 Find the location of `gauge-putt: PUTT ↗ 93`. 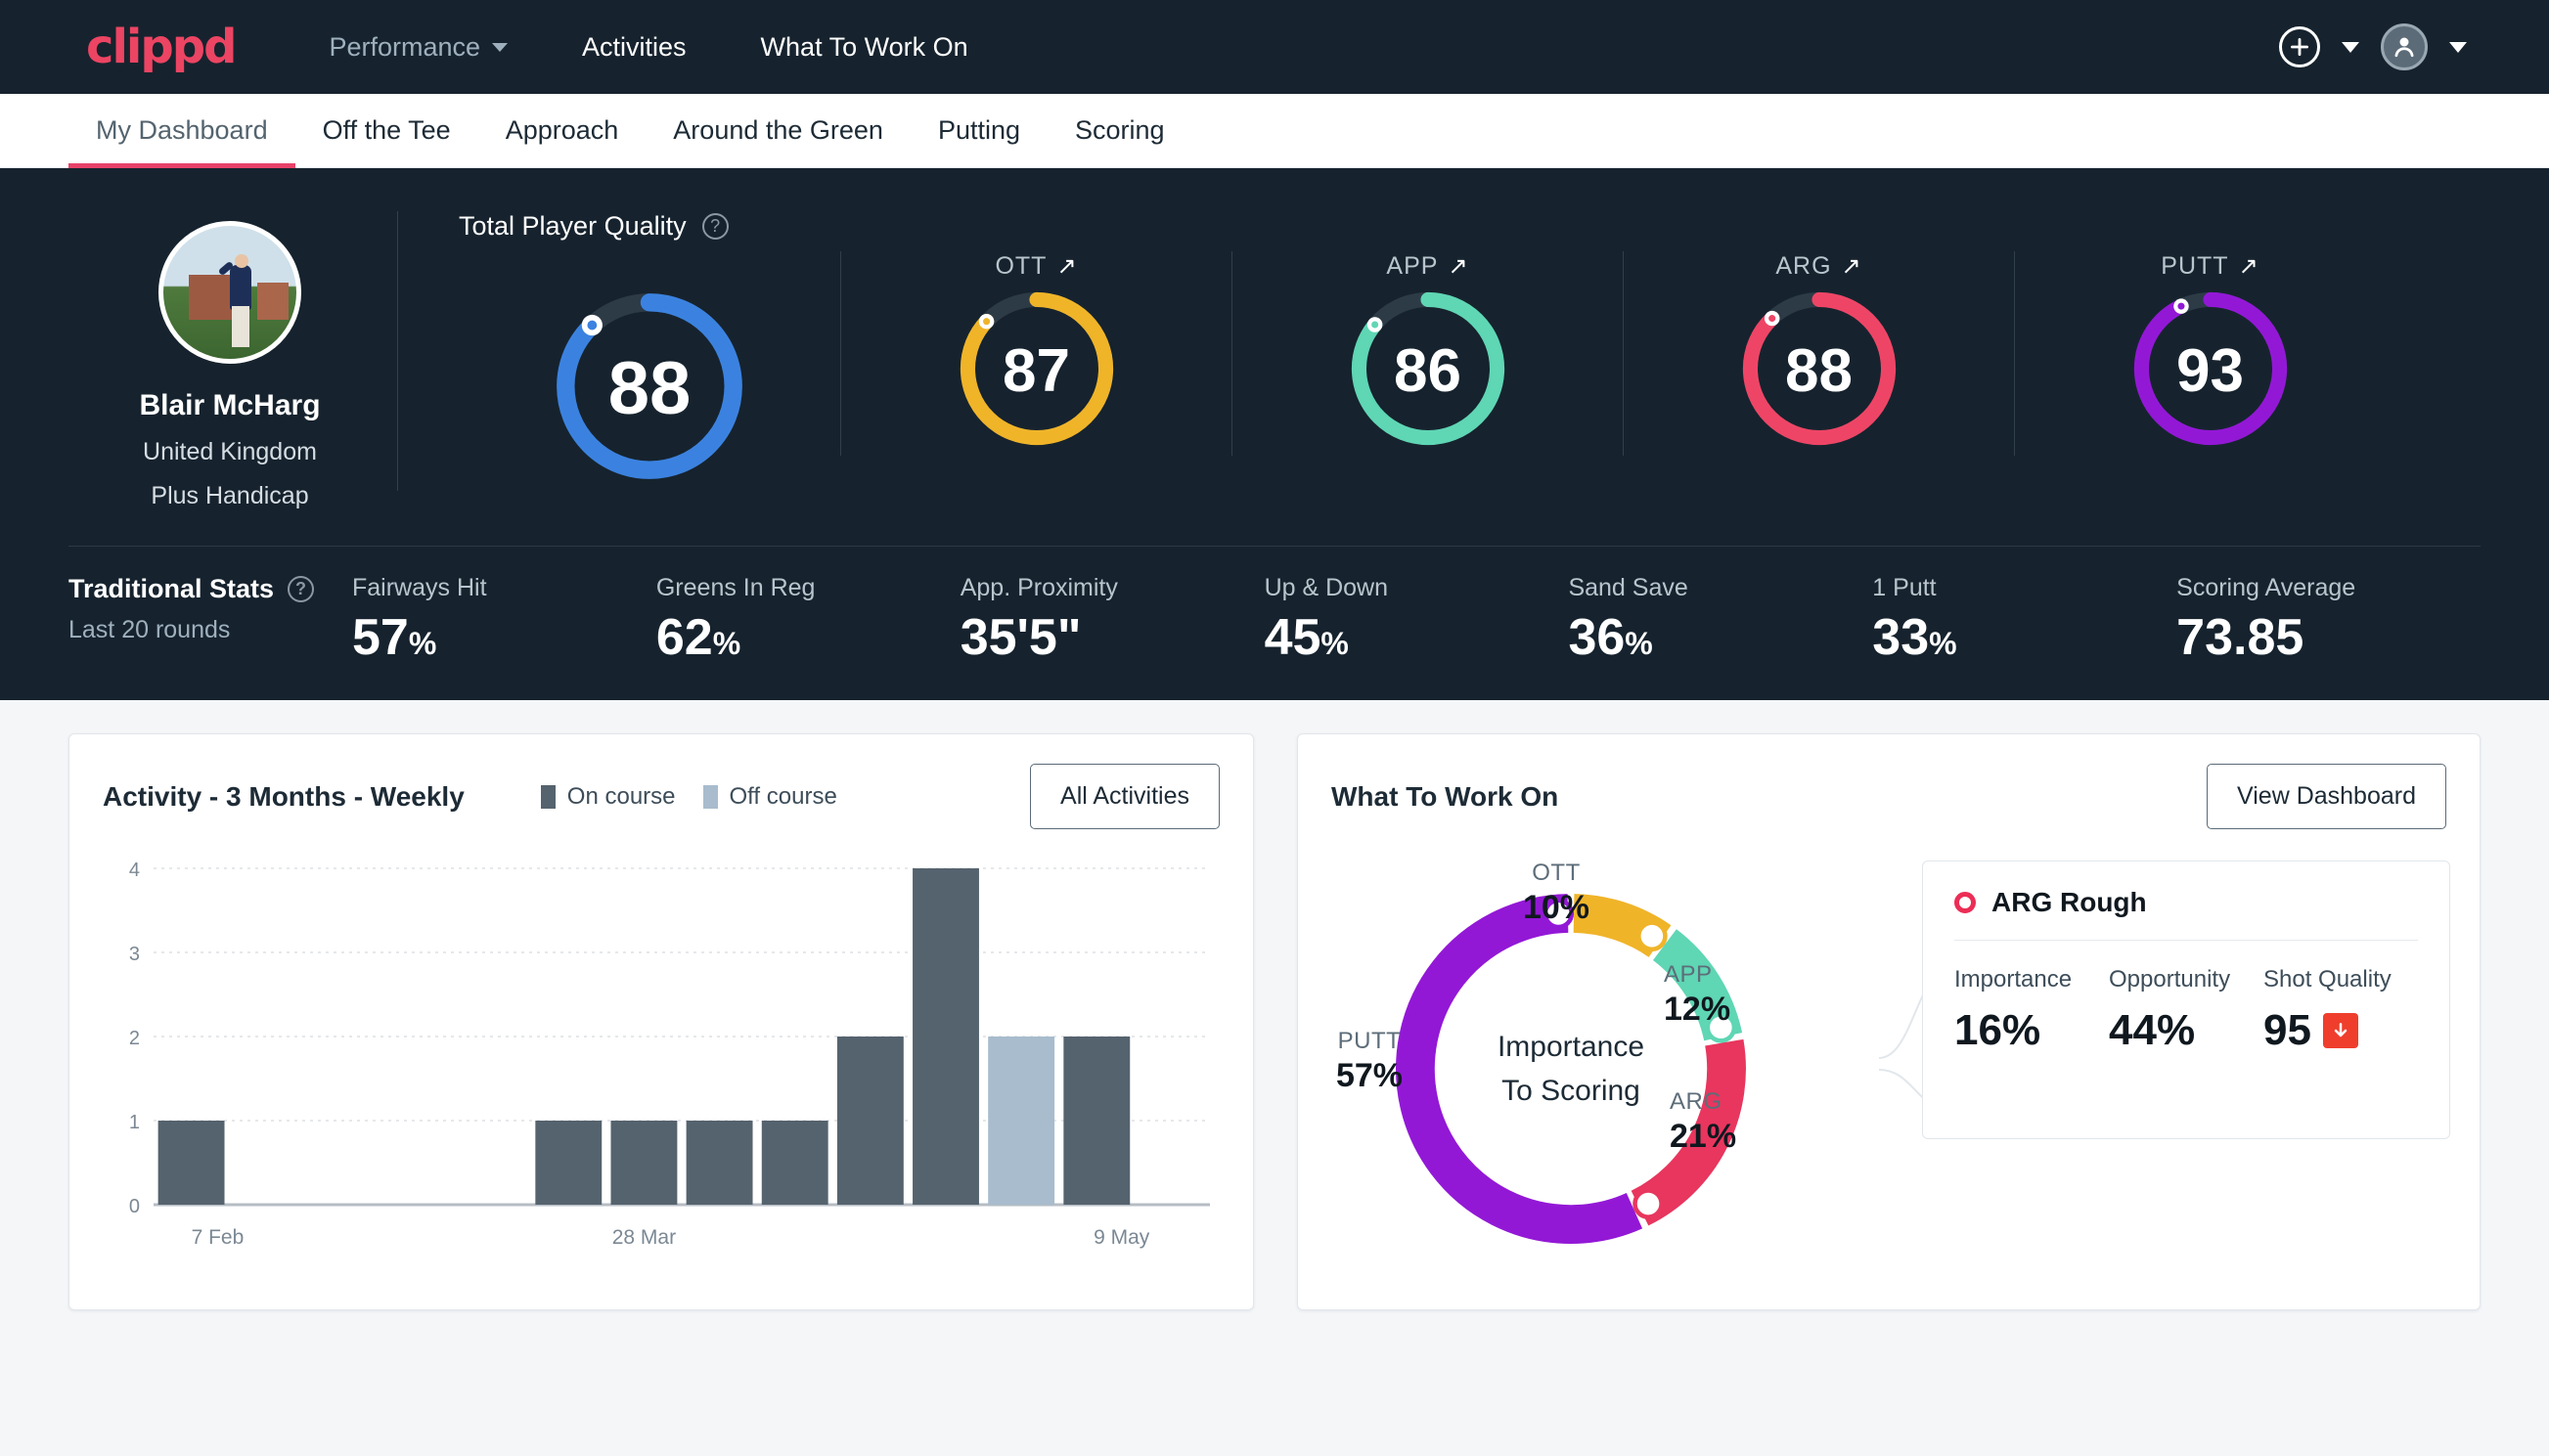

gauge-putt: PUTT ↗ 93 is located at coordinates (2210, 353).